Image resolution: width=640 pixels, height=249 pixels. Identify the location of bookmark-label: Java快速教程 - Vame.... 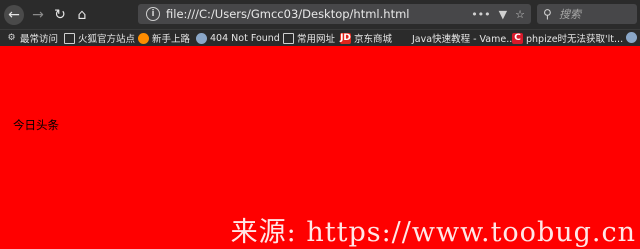
(464, 39).